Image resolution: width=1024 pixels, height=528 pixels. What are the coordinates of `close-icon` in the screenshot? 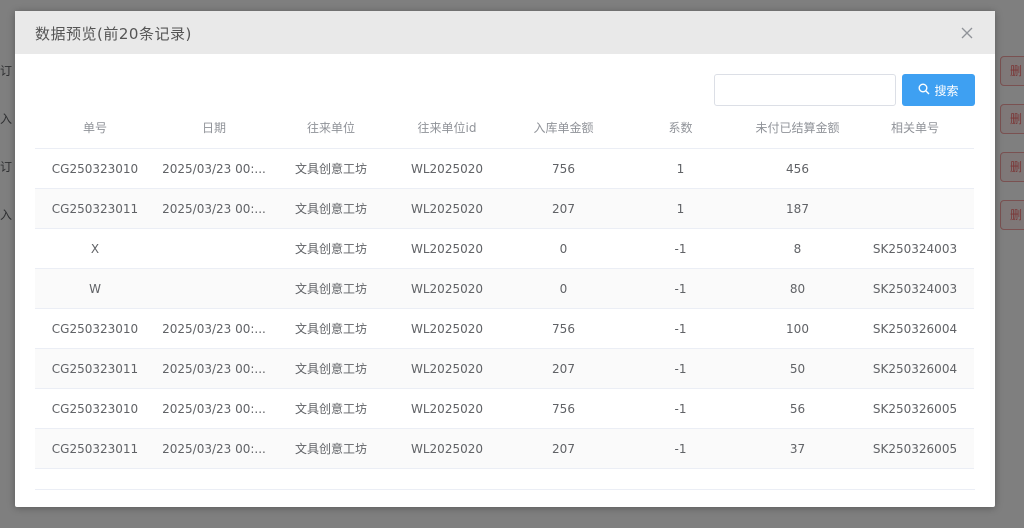 It's located at (967, 33).